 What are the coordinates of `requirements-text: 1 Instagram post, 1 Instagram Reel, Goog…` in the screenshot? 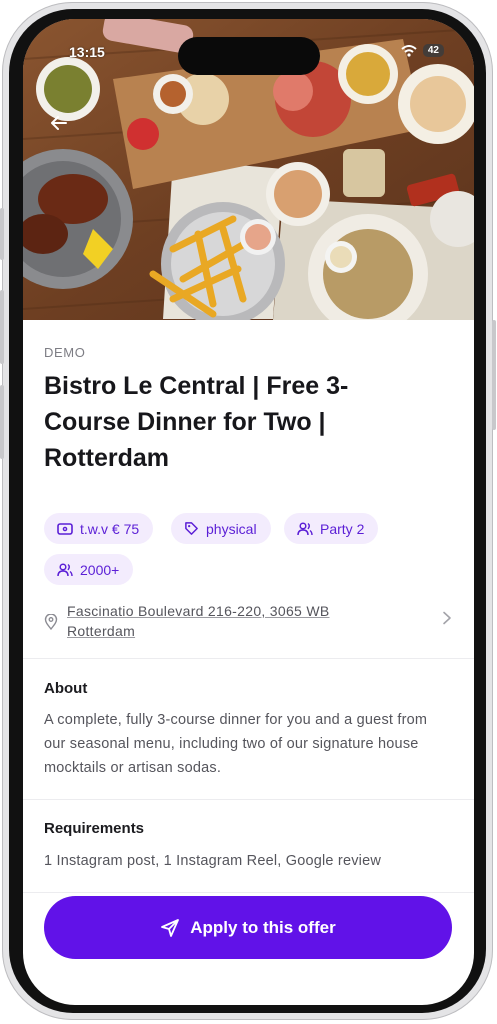 It's located at (213, 861).